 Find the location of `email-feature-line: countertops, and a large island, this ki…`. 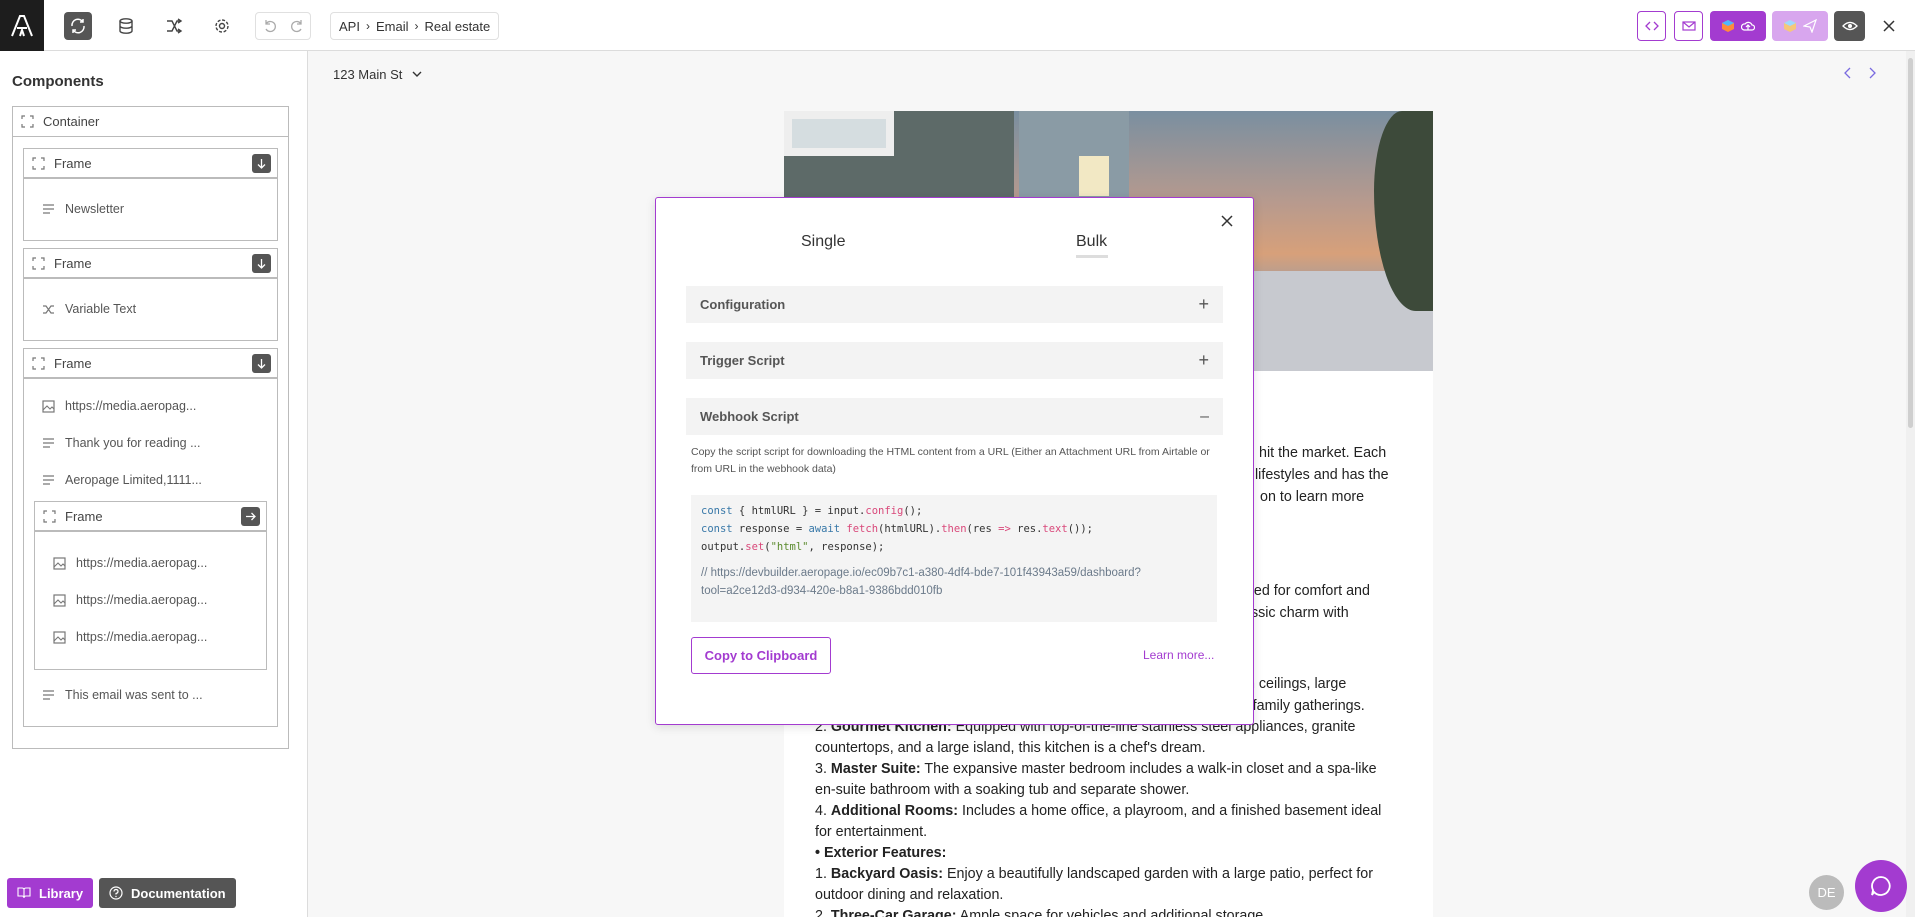

email-feature-line: countertops, and a large island, this ki… is located at coordinates (1010, 748).